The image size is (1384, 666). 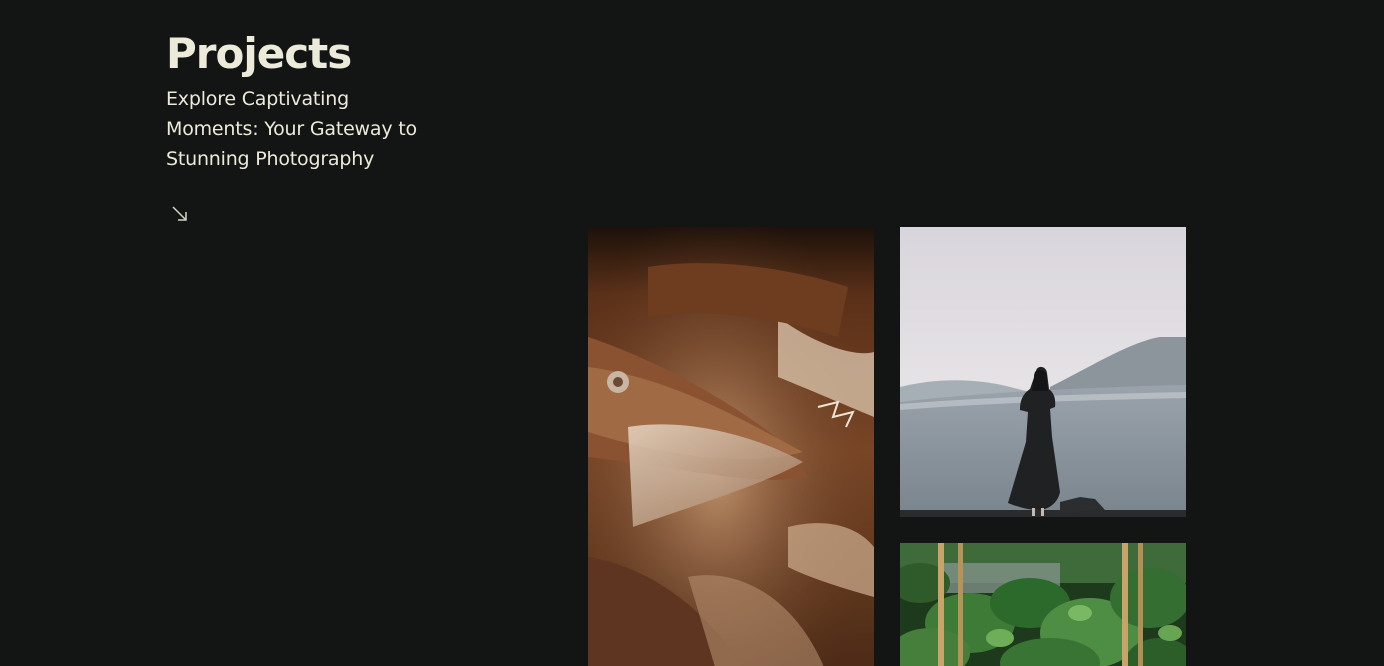 I want to click on gallery-photo-woman-mountains, so click(x=1043, y=372).